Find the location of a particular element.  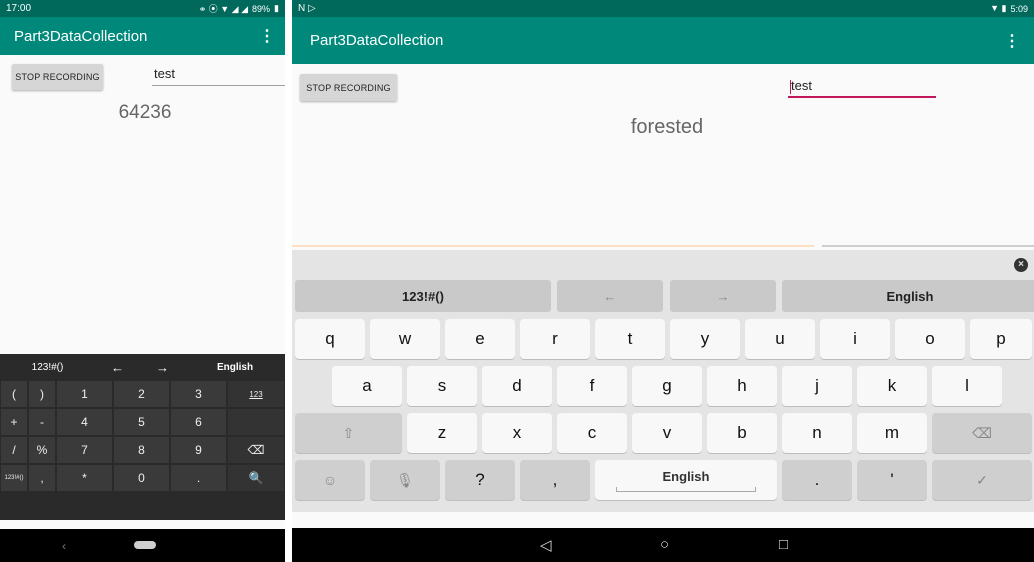

battery-icon: ▮ is located at coordinates (276, 8).